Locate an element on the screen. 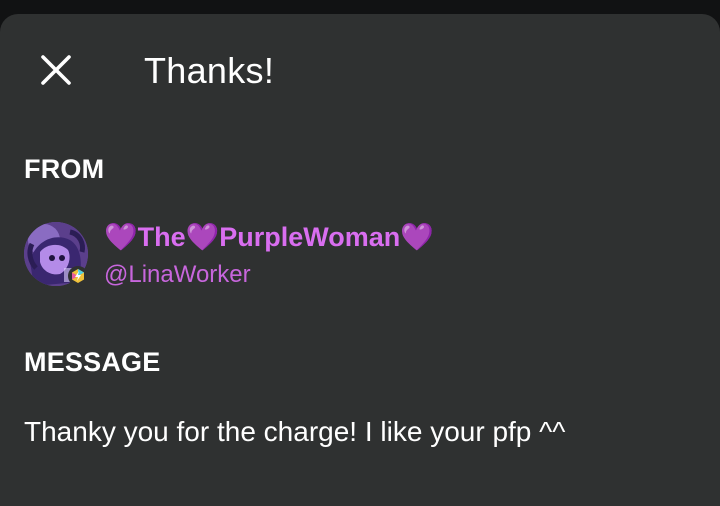 The height and width of the screenshot is (506, 720). sender-row: 💜The💜PurpleWoman💜 @LinaWorker is located at coordinates (354, 260).